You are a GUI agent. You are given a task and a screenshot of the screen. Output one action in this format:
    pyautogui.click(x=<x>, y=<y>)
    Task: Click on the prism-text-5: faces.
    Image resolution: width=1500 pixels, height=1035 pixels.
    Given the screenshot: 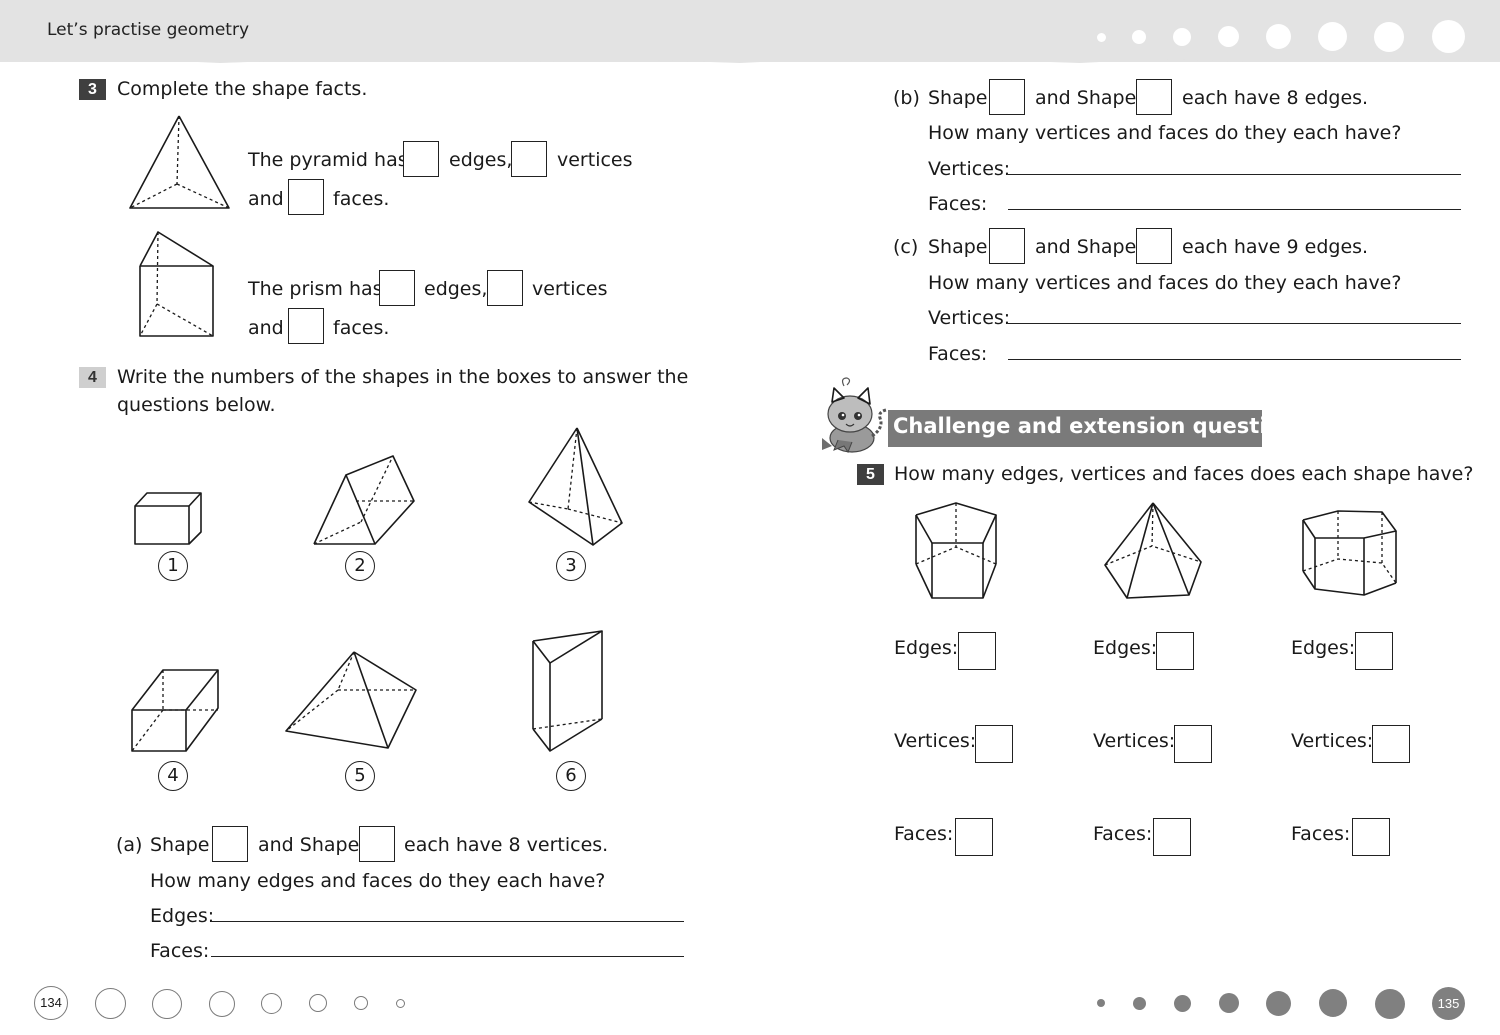 What is the action you would take?
    pyautogui.click(x=361, y=328)
    